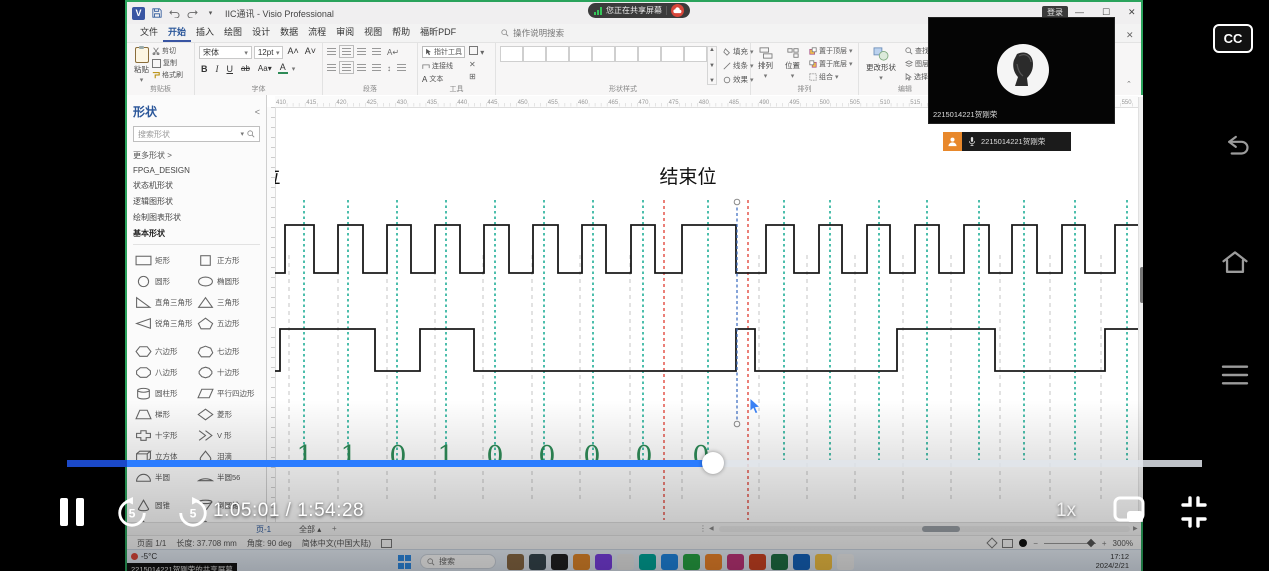  What do you see at coordinates (1233, 38) in the screenshot?
I see `cc-button: CC` at bounding box center [1233, 38].